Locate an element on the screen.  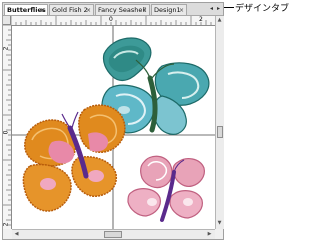
horizontal-scroll-thumb is located at coordinates (113, 234).